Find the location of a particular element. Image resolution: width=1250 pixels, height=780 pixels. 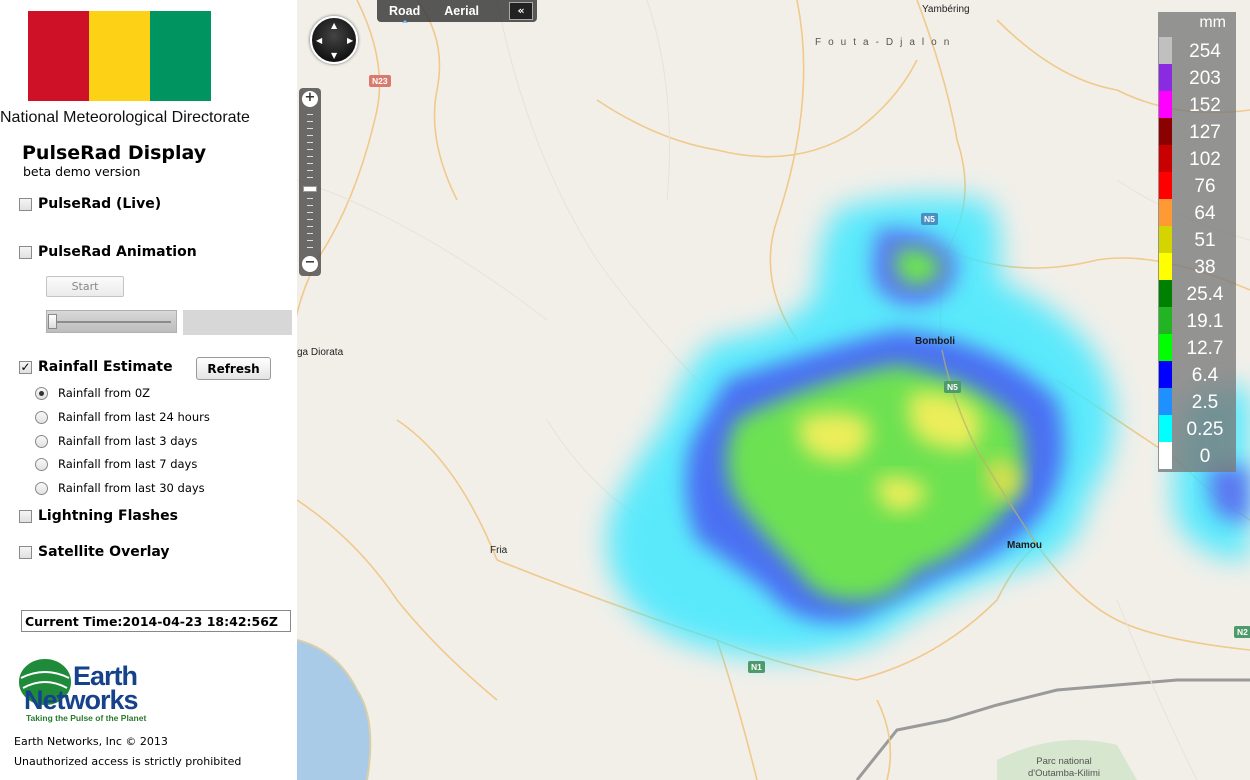

ocean-area is located at coordinates (334, 710).